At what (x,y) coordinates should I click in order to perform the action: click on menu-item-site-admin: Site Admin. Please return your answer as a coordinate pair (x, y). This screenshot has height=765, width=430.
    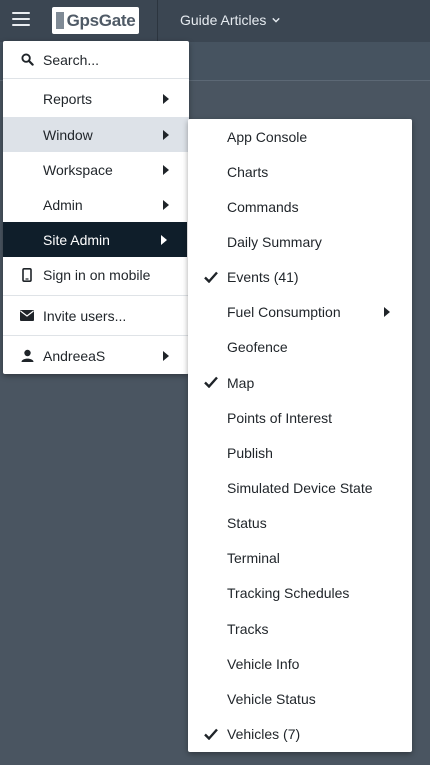
    Looking at the image, I should click on (95, 239).